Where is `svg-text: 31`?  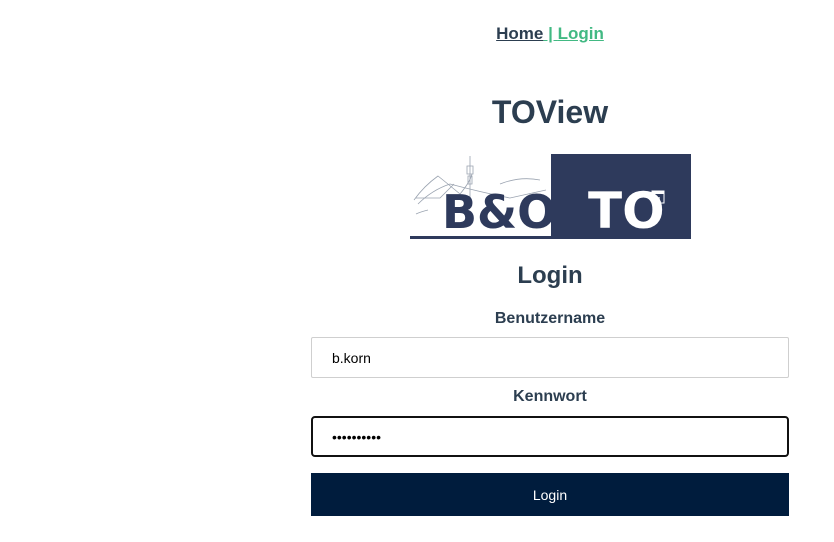 svg-text: 31 is located at coordinates (658, 200).